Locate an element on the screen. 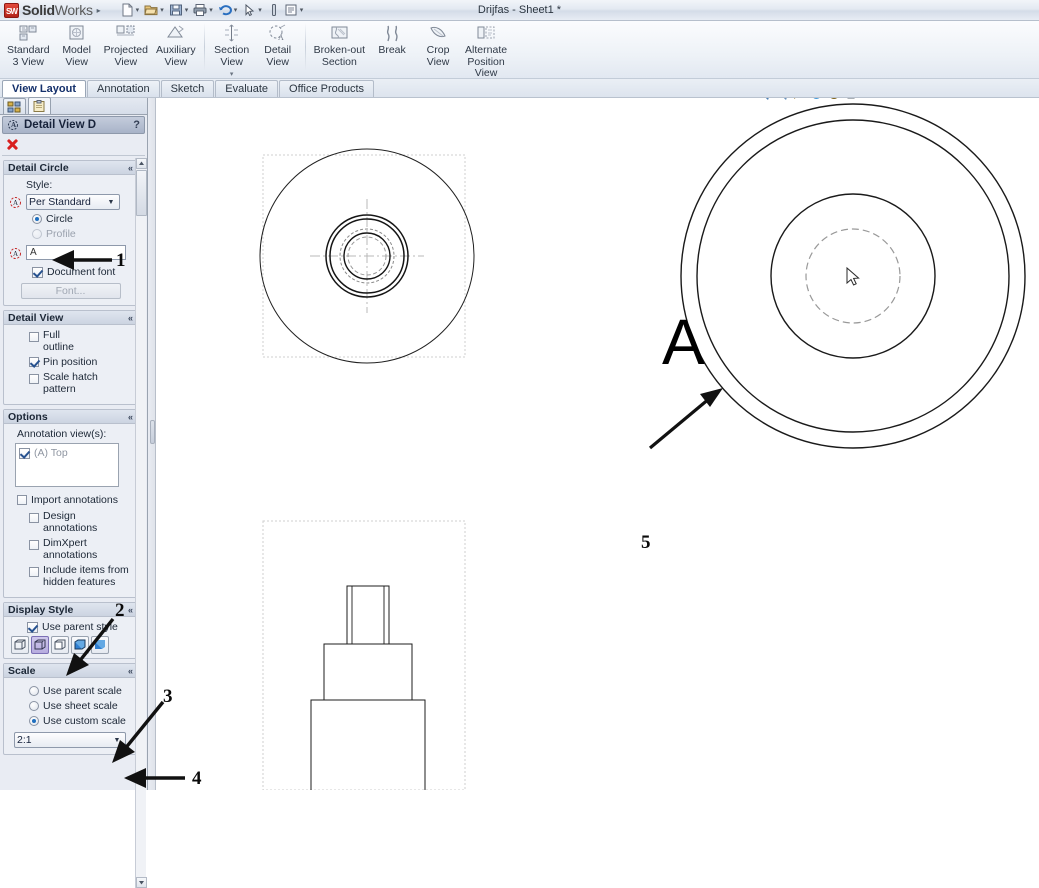 This screenshot has width=1039, height=888. use-parent-style-checkbox is located at coordinates (32, 627).